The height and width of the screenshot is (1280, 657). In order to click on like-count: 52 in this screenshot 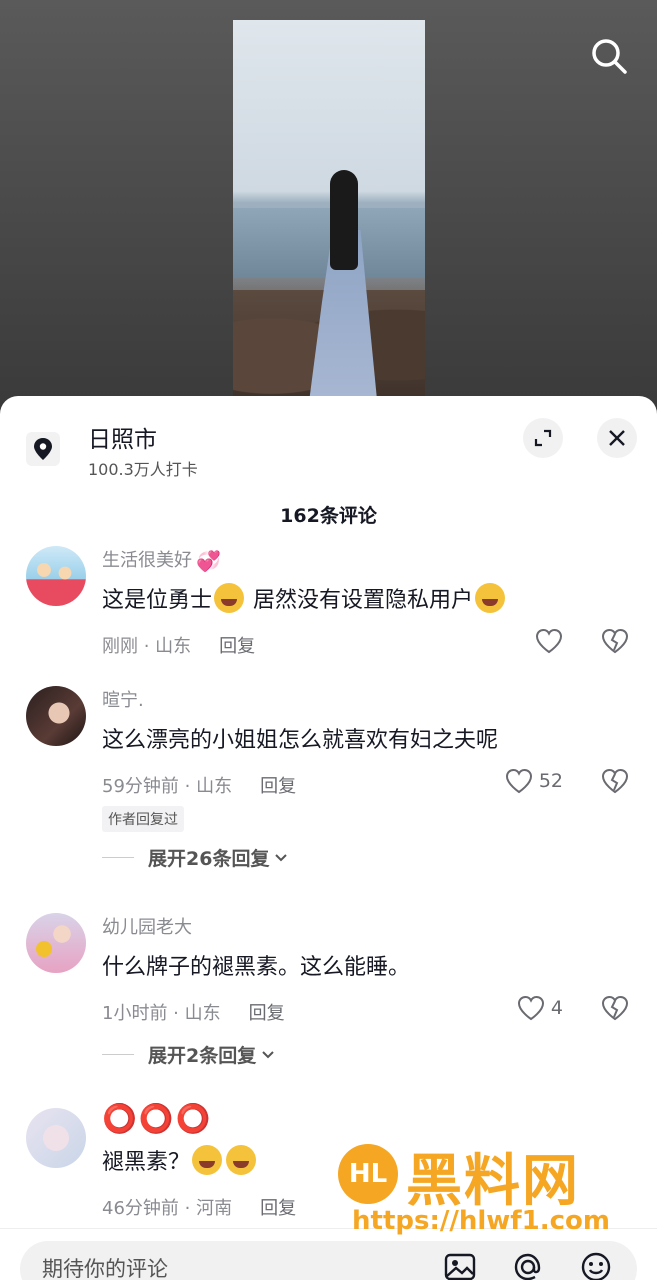, I will do `click(550, 781)`.